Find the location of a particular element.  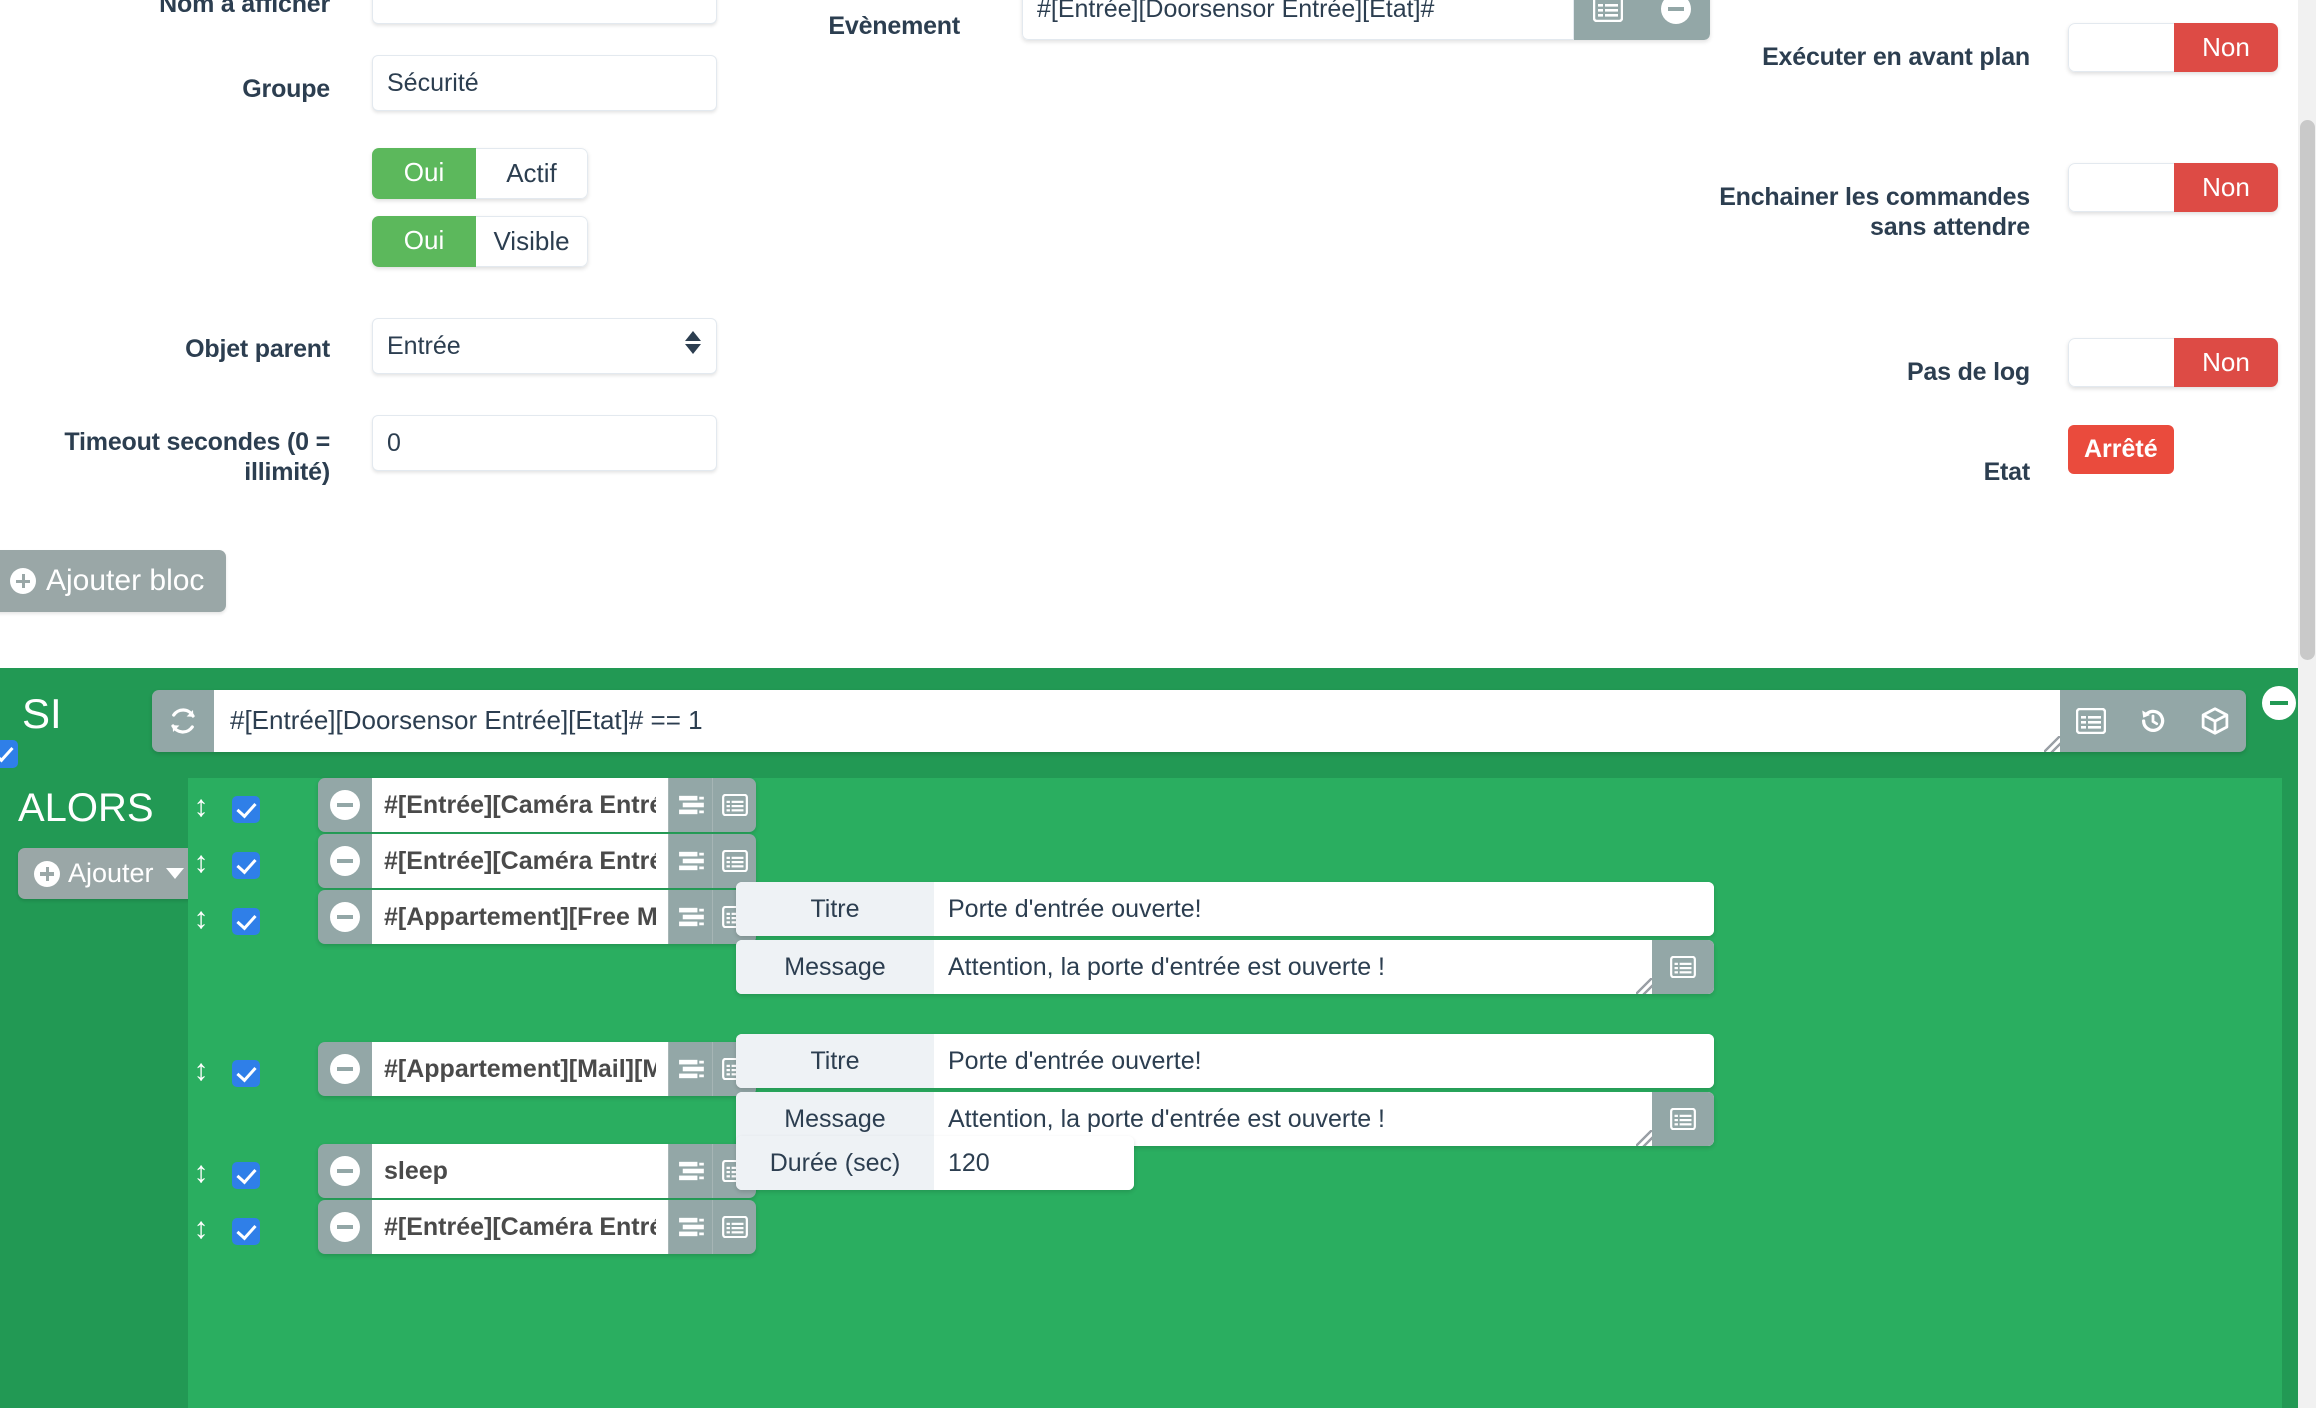

foreground-toggle: Non is located at coordinates (2173, 47).